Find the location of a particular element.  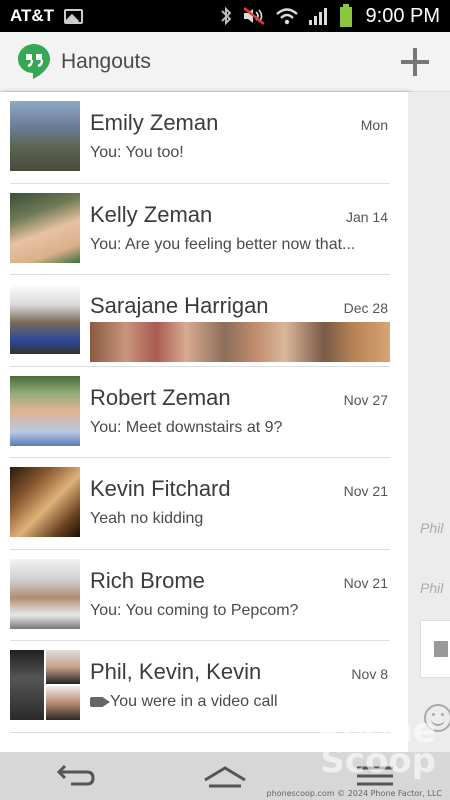

contact-name: Kelly Zeman is located at coordinates (151, 214).